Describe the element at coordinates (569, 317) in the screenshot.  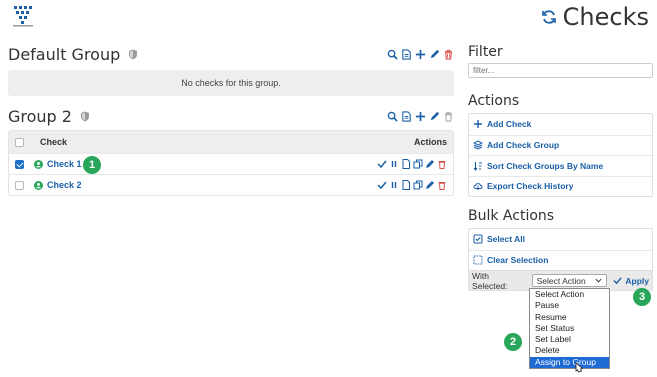
I see `dropdown-option: Resume` at that location.